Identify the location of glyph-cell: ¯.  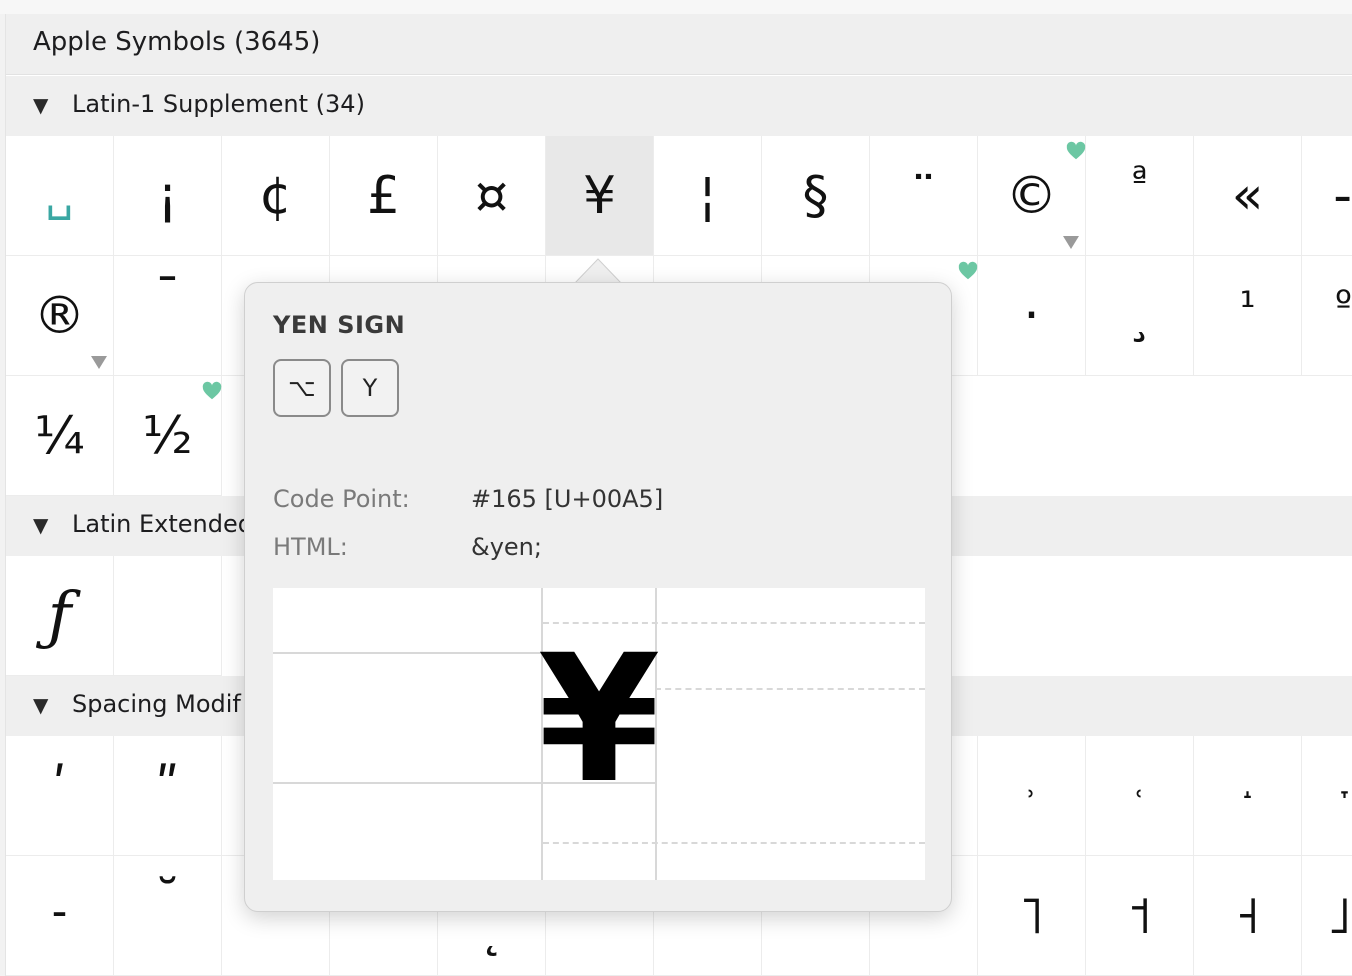
(168, 316).